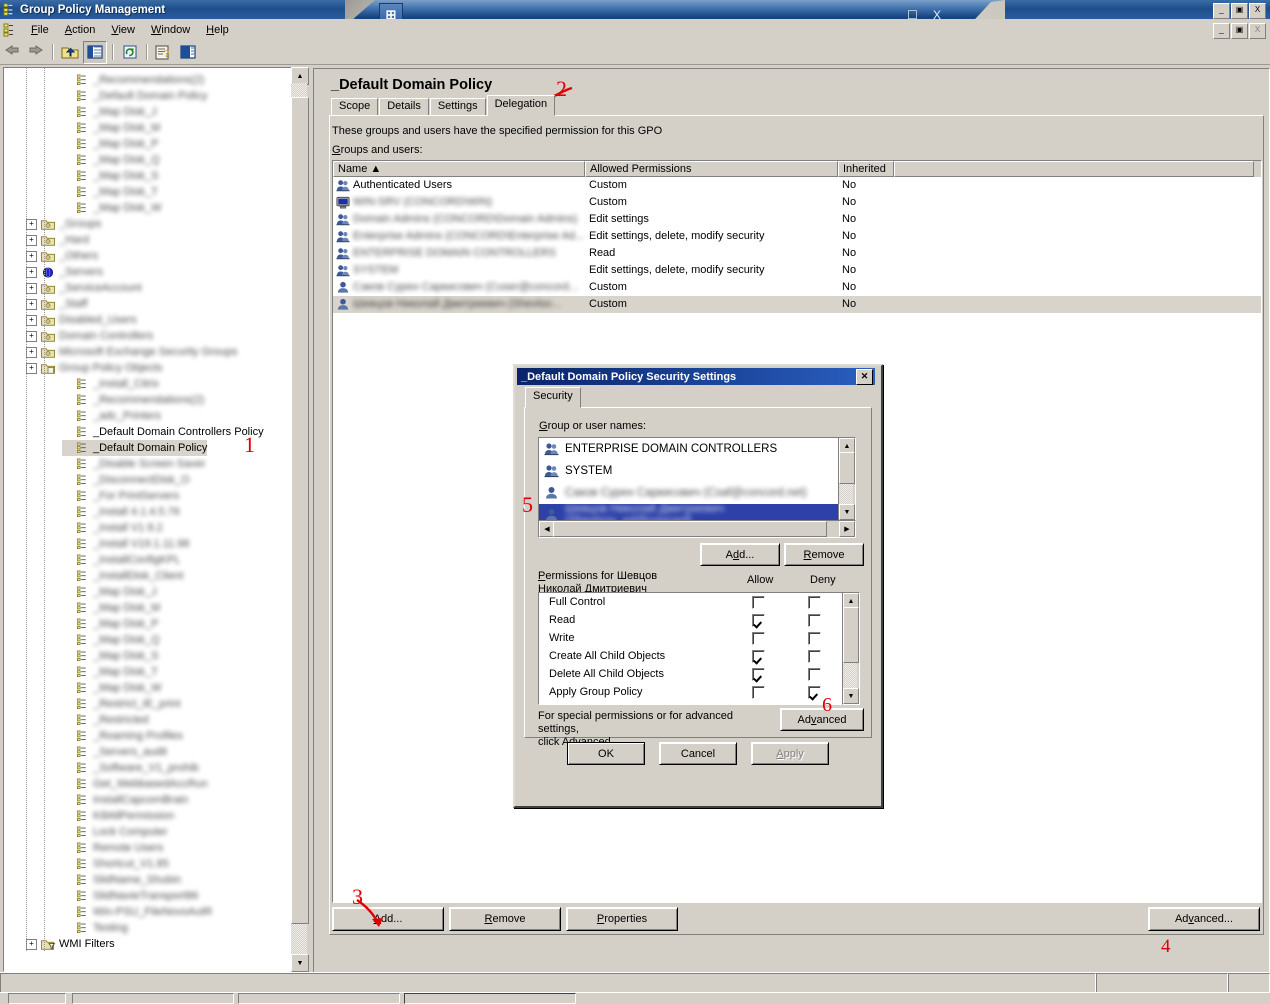 This screenshot has width=1270, height=1004. Describe the element at coordinates (125, 800) in the screenshot. I see `tree-item: InstallCapcomBrain` at that location.